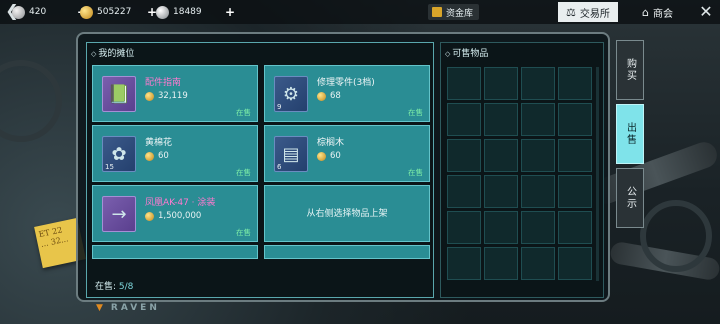 This screenshot has height=324, width=720. What do you see at coordinates (116, 54) in the screenshot?
I see `my-stall-title-text: 我的摊位` at bounding box center [116, 54].